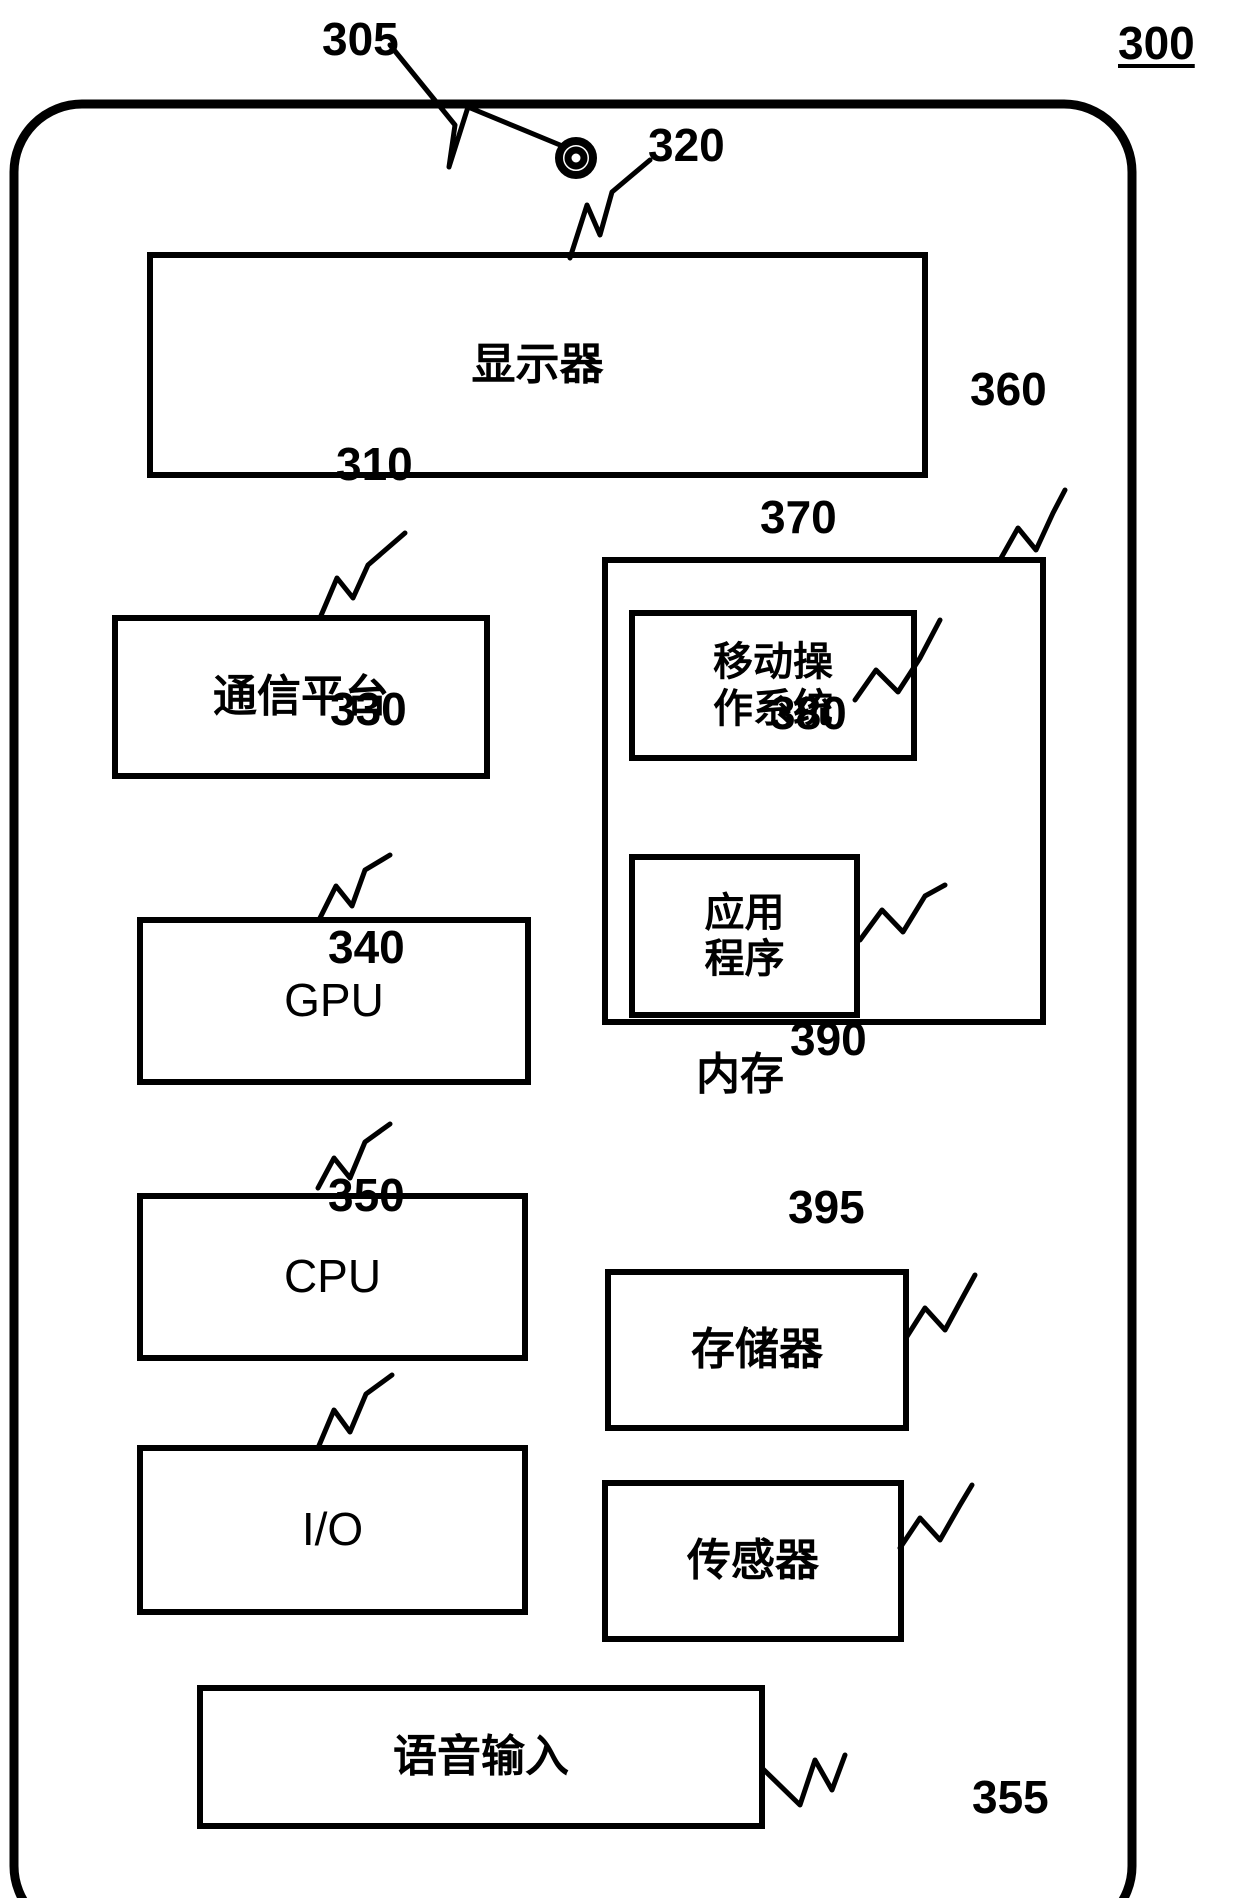 The height and width of the screenshot is (1898, 1240). Describe the element at coordinates (374, 464) in the screenshot. I see `ref-num-310: 310` at that location.